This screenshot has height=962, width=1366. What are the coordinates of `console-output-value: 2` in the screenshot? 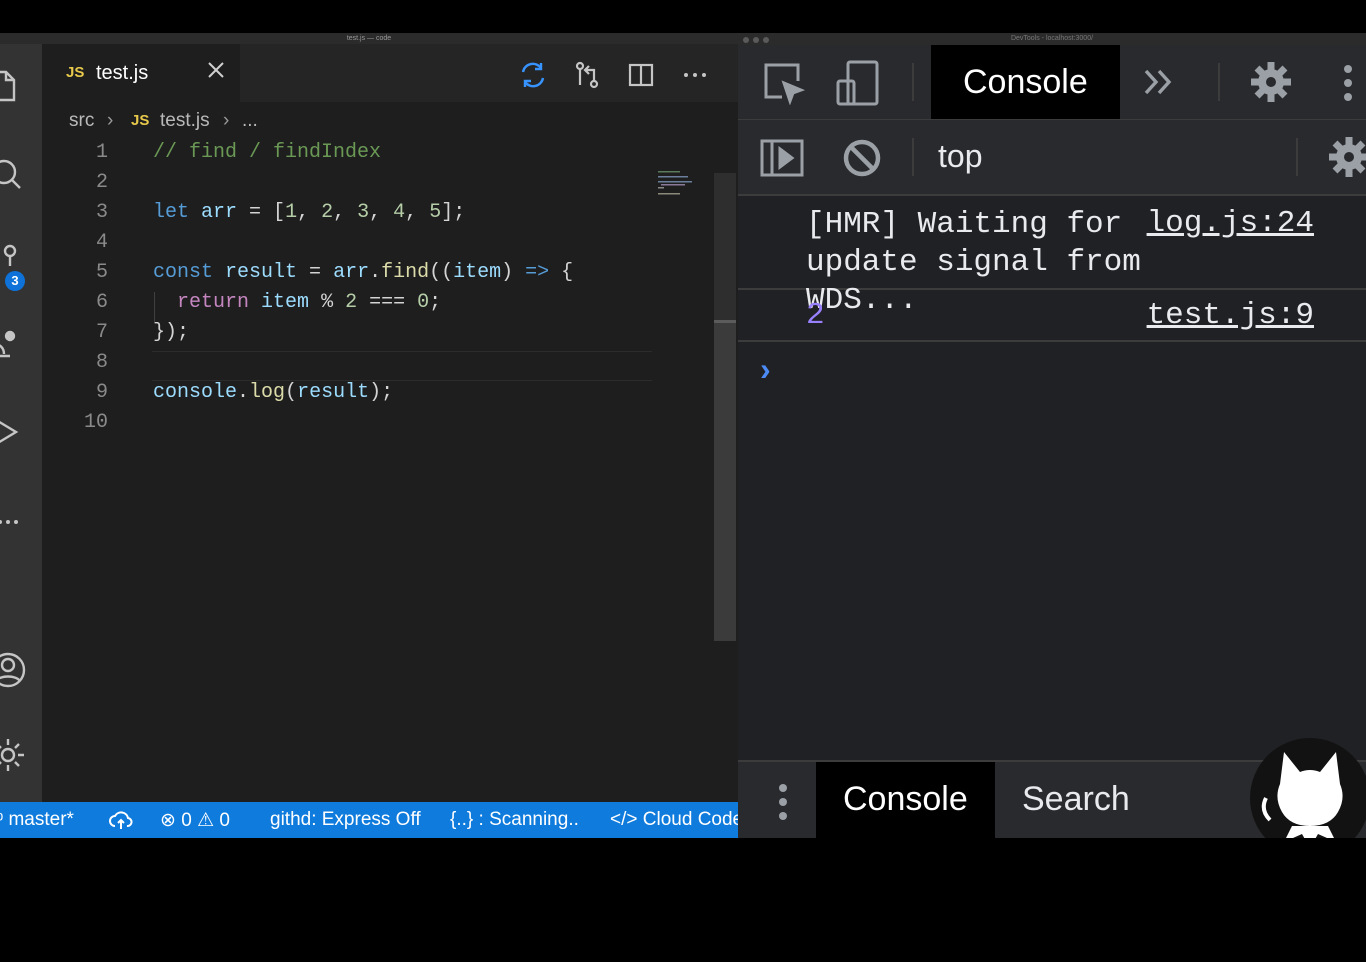 It's located at (815, 315).